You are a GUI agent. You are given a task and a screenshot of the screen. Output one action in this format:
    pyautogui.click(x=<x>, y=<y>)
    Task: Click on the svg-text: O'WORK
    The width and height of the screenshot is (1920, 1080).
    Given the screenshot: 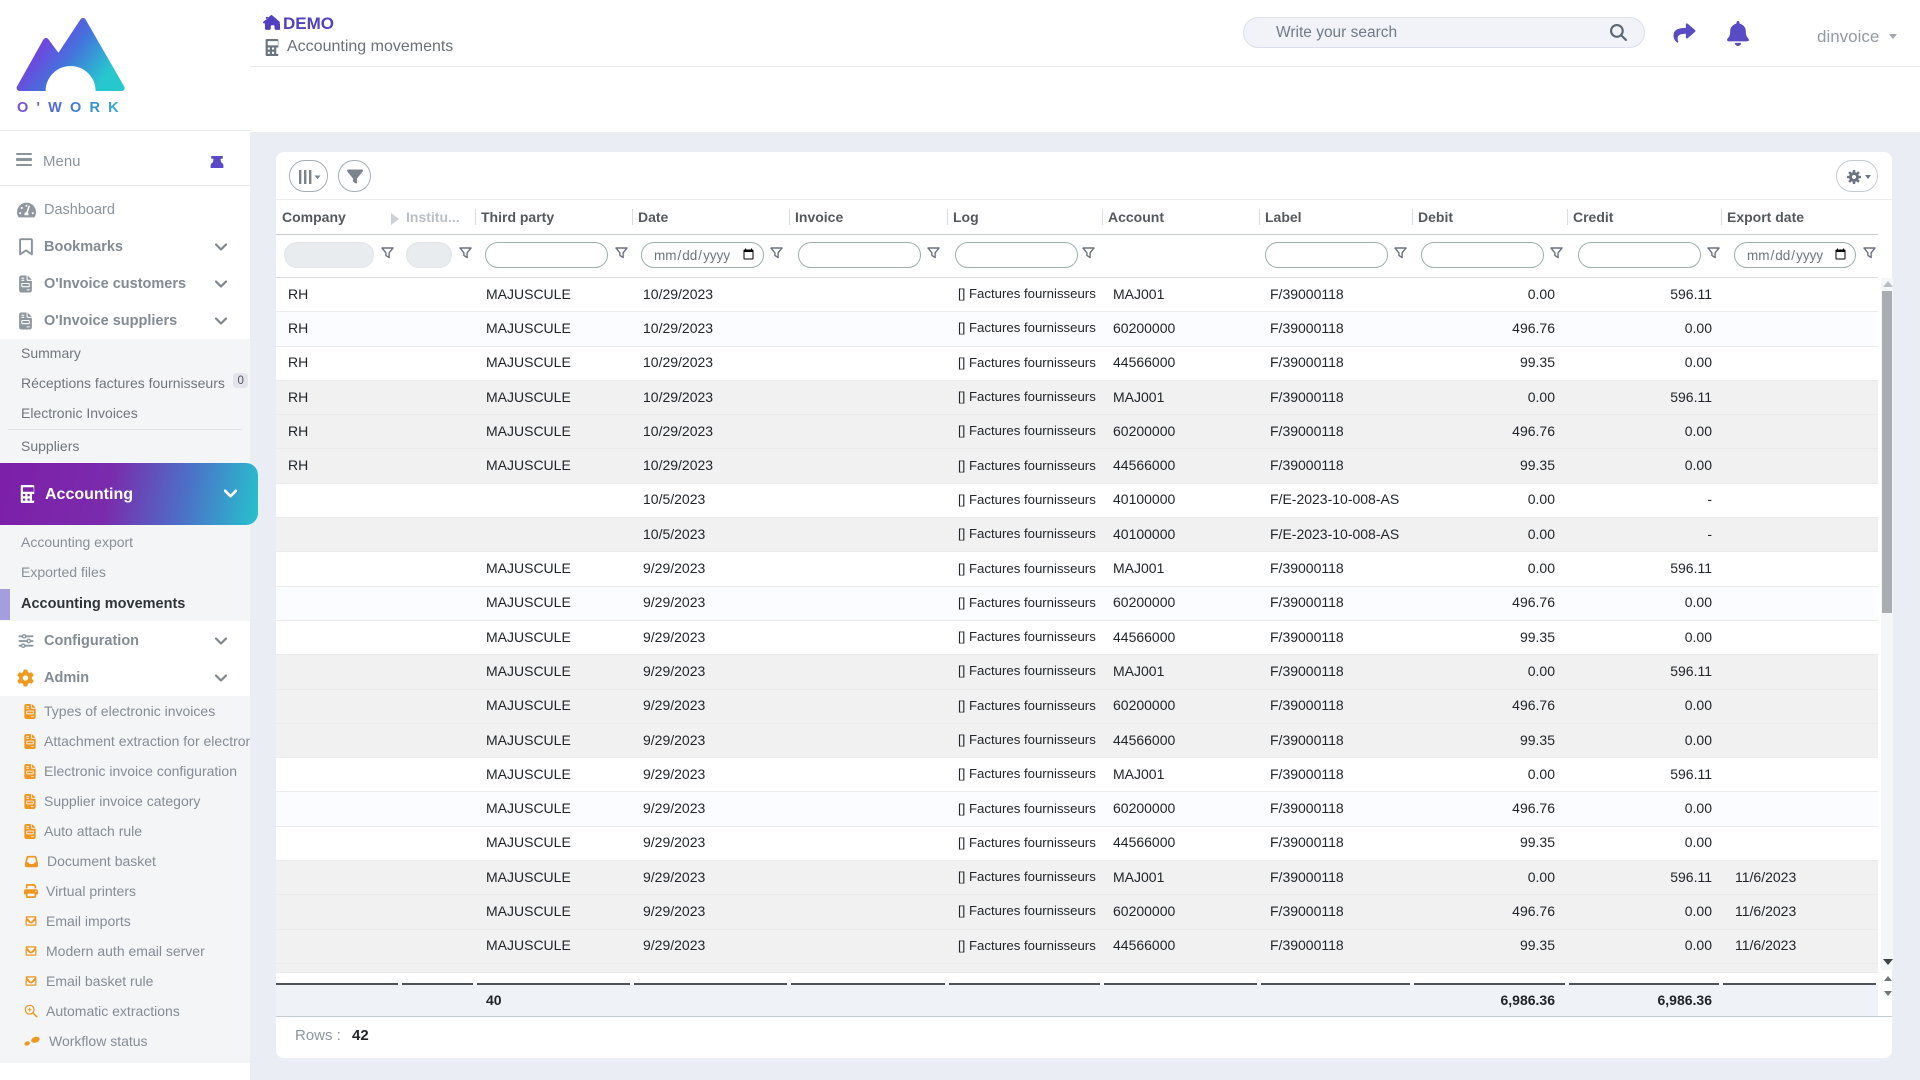 What is the action you would take?
    pyautogui.click(x=71, y=107)
    